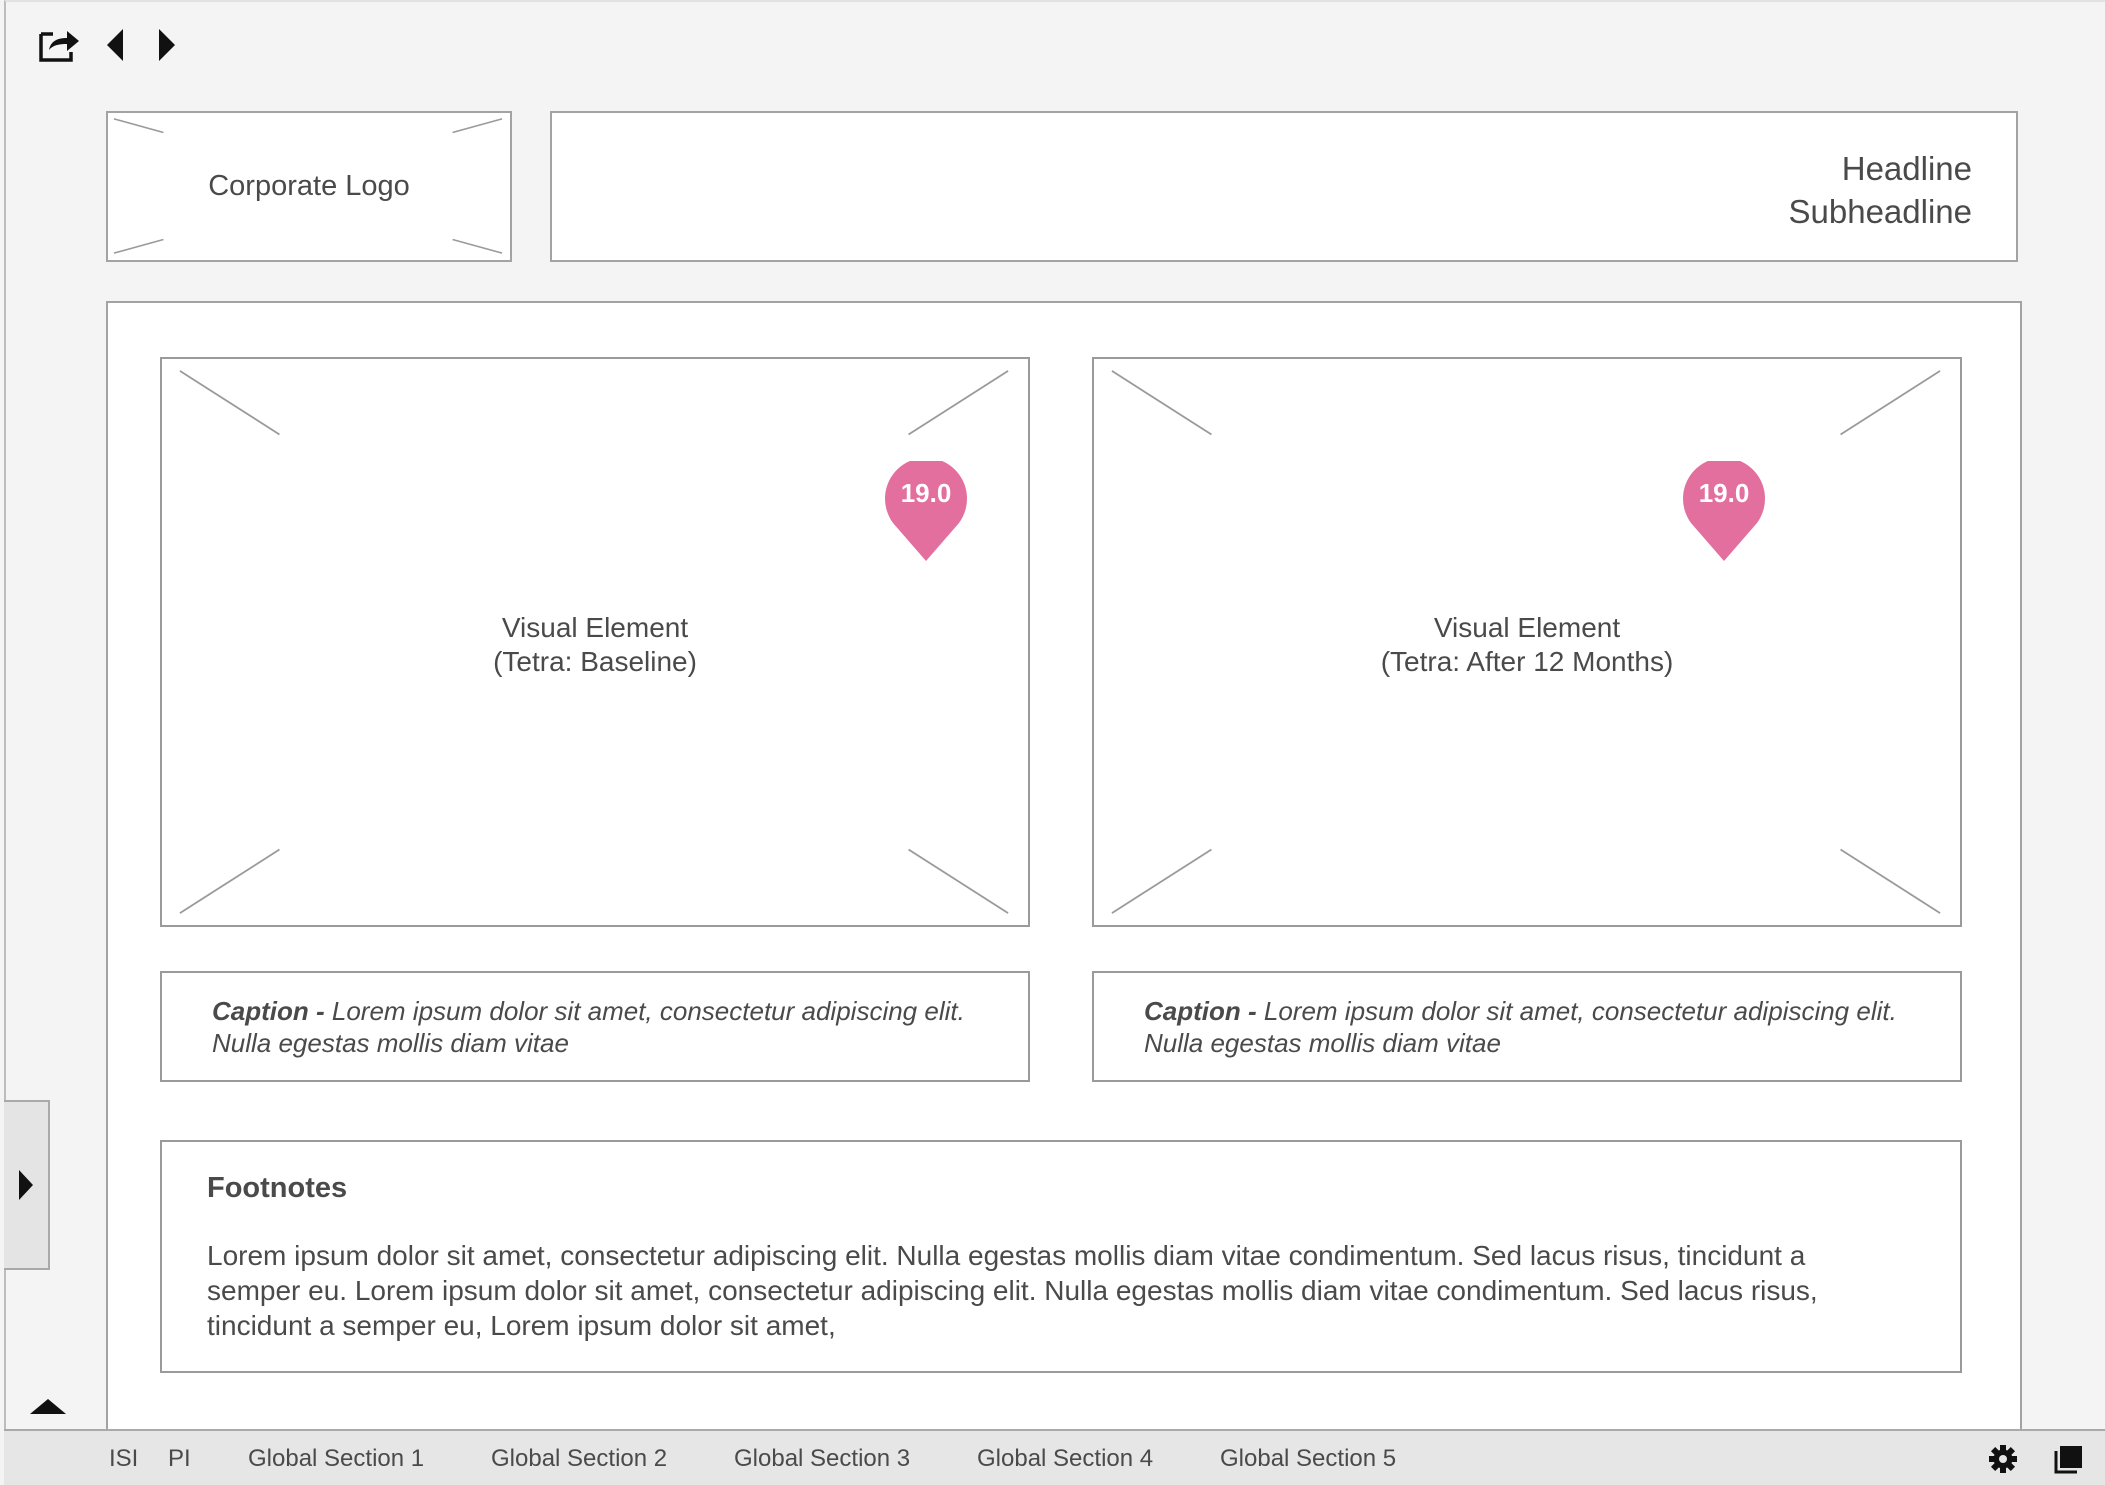 This screenshot has width=2105, height=1485. I want to click on visual-subtitle: (Tetra: Baseline), so click(595, 661).